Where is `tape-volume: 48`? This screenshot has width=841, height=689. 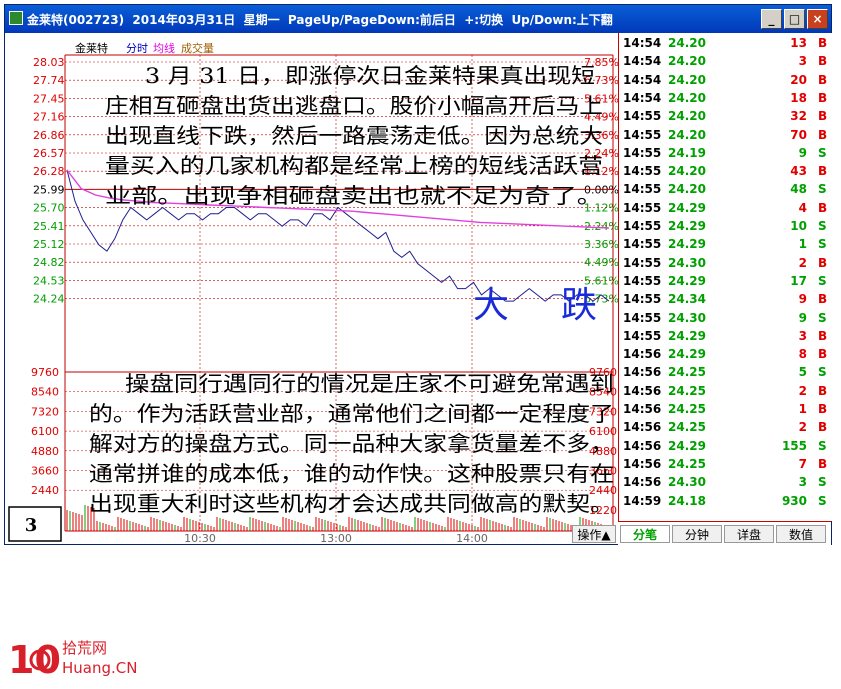
tape-volume: 48 is located at coordinates (798, 189).